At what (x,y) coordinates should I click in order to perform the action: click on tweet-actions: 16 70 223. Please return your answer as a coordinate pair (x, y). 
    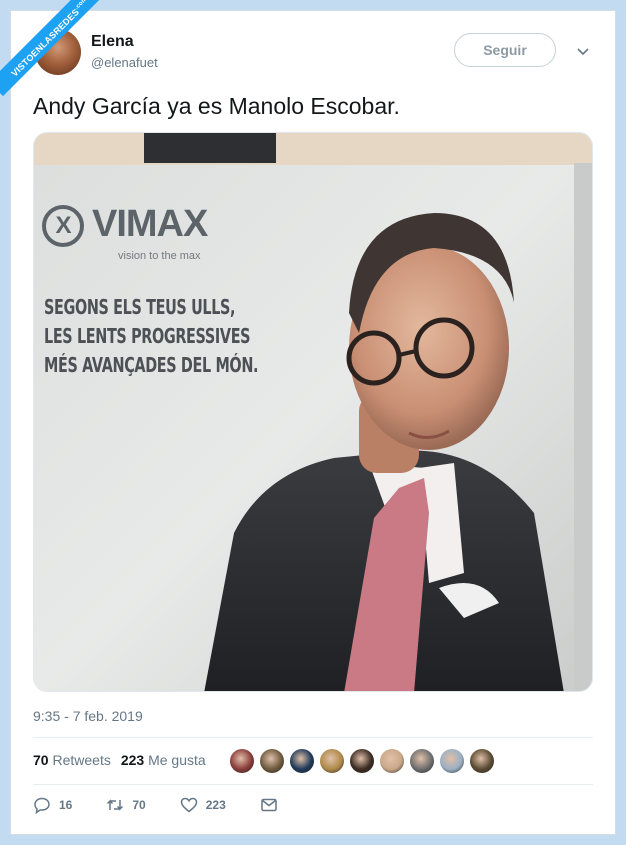
    Looking at the image, I should click on (172, 805).